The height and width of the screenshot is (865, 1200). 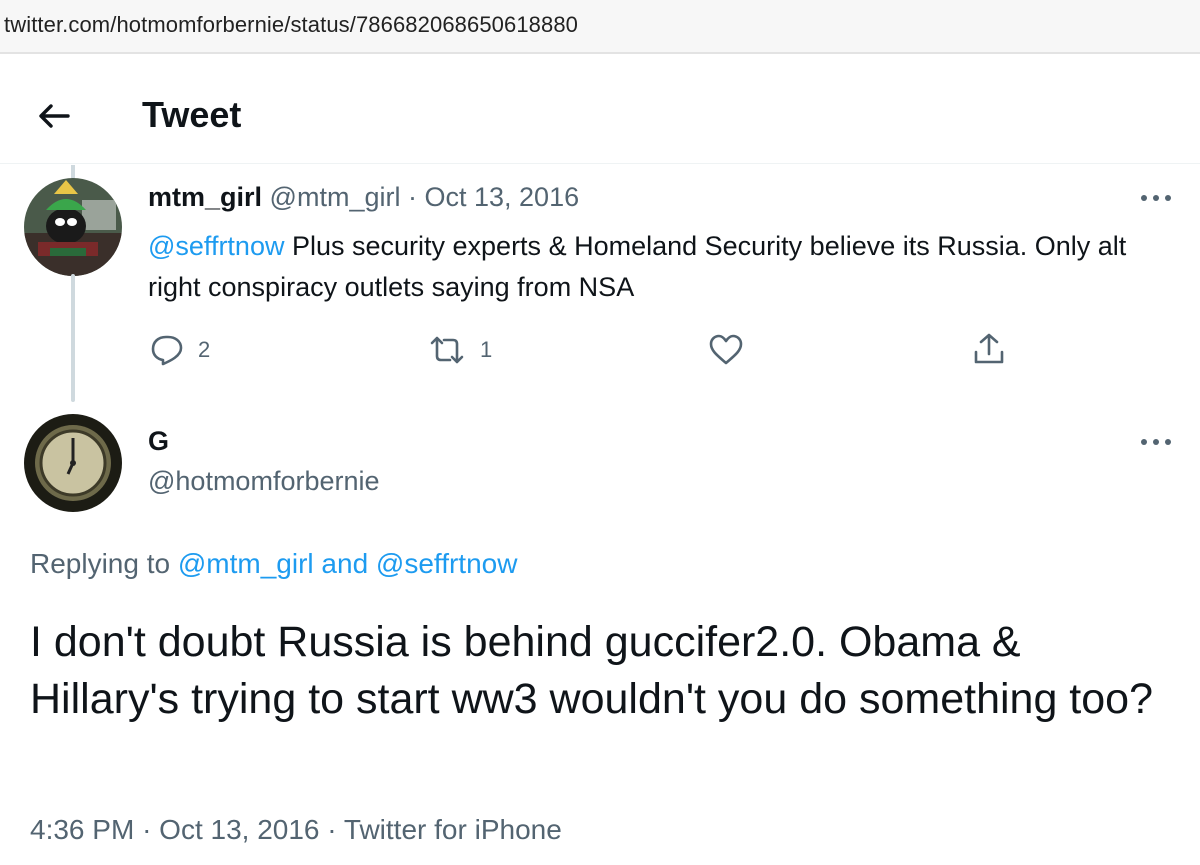 What do you see at coordinates (502, 197) in the screenshot?
I see `parent-date: Oct 13, 2016` at bounding box center [502, 197].